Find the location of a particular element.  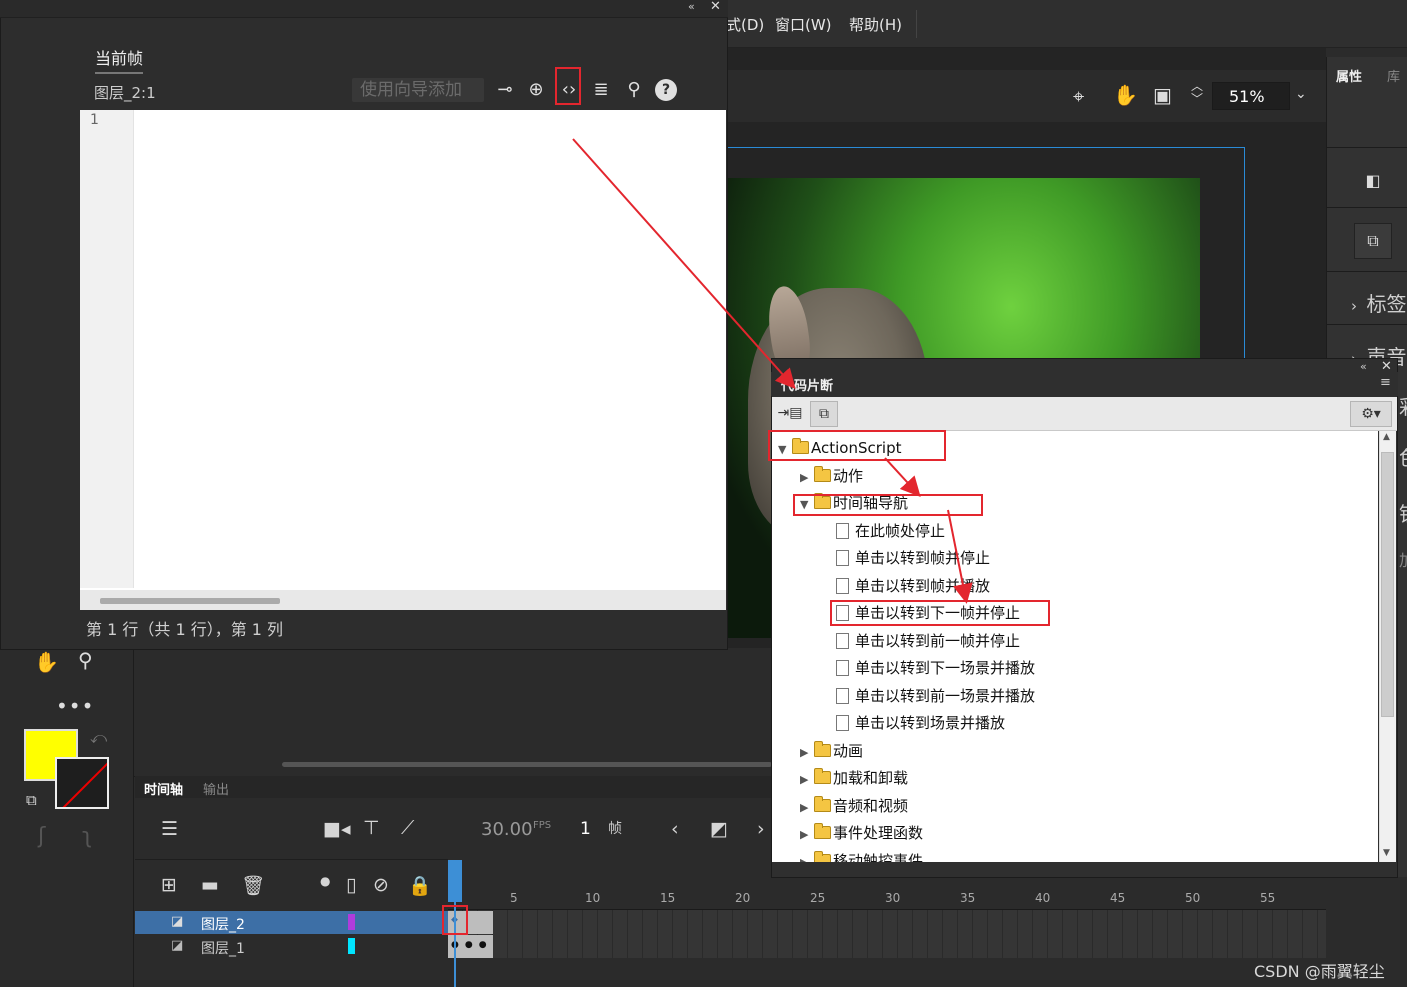

close-icon: ✕ is located at coordinates (715, 7).